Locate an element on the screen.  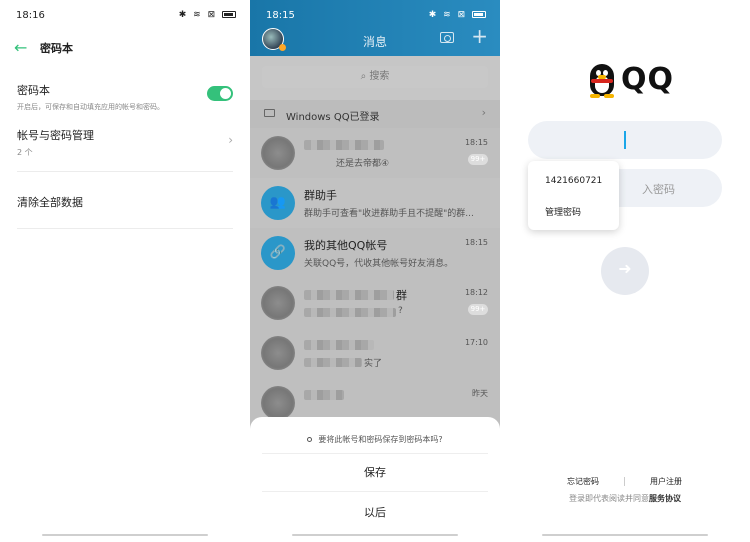
chat-name: 群 is located at coordinates (401, 295).